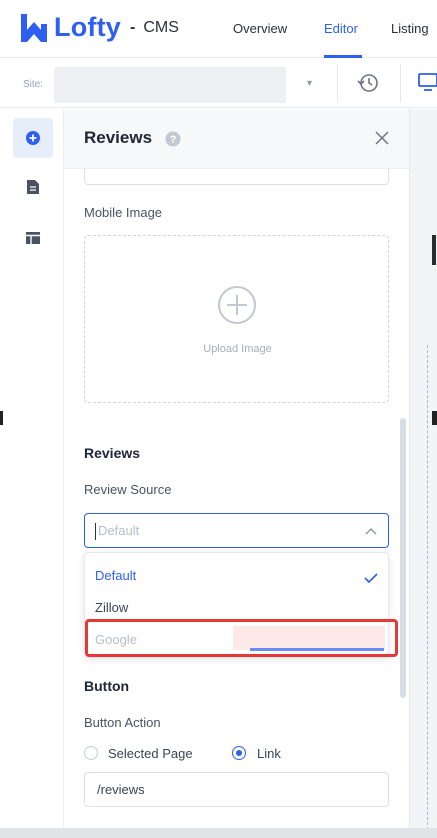  I want to click on panel-title: Reviews, so click(118, 137).